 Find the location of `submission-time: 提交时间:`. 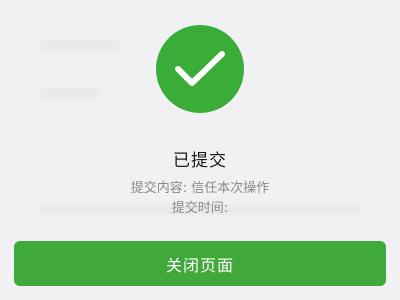

submission-time: 提交时间: is located at coordinates (200, 206).